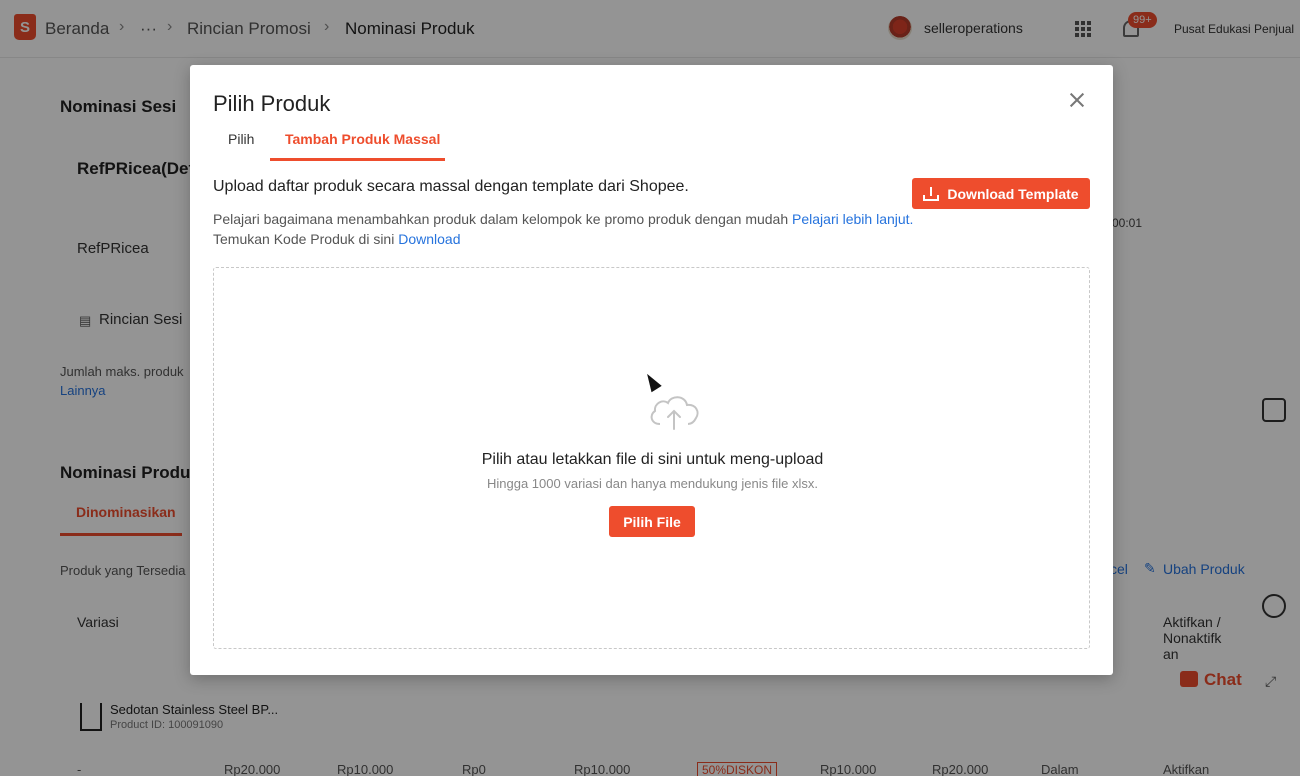 This screenshot has width=1300, height=776. What do you see at coordinates (429, 239) in the screenshot?
I see `product-code-download-link: Download` at bounding box center [429, 239].